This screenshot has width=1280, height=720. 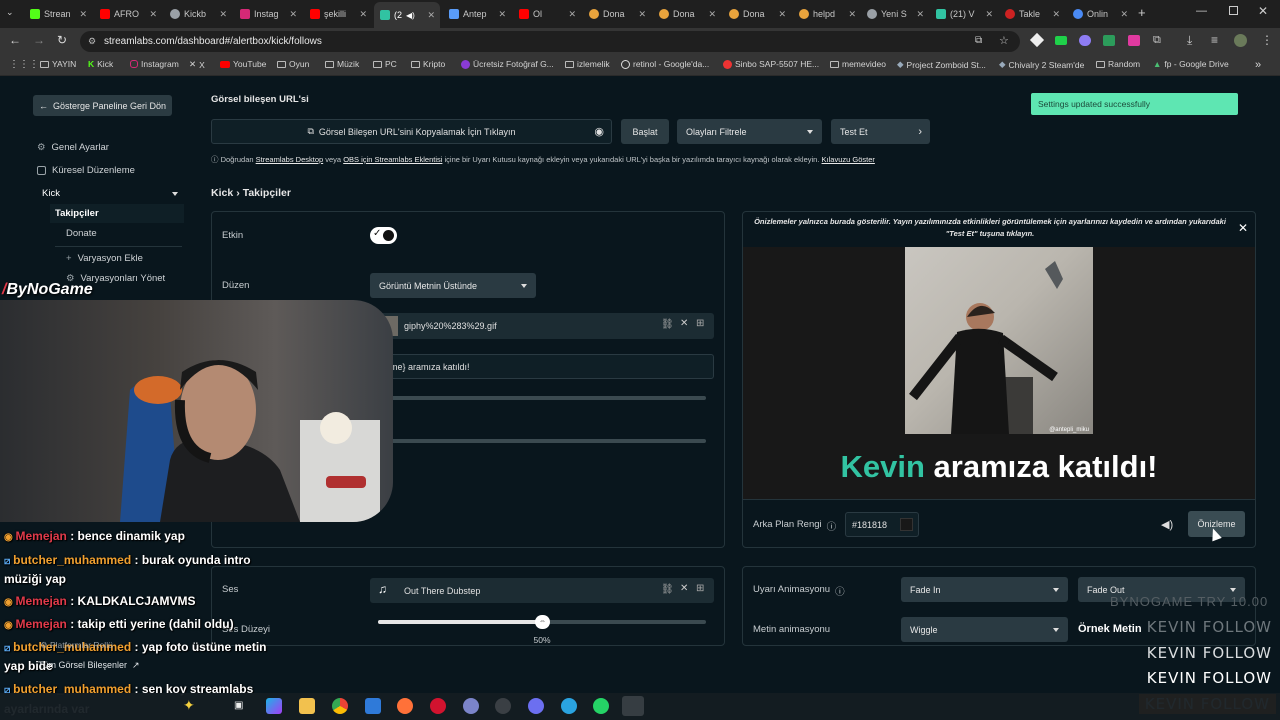 I want to click on bookmark-folder: Oyun, so click(x=293, y=64).